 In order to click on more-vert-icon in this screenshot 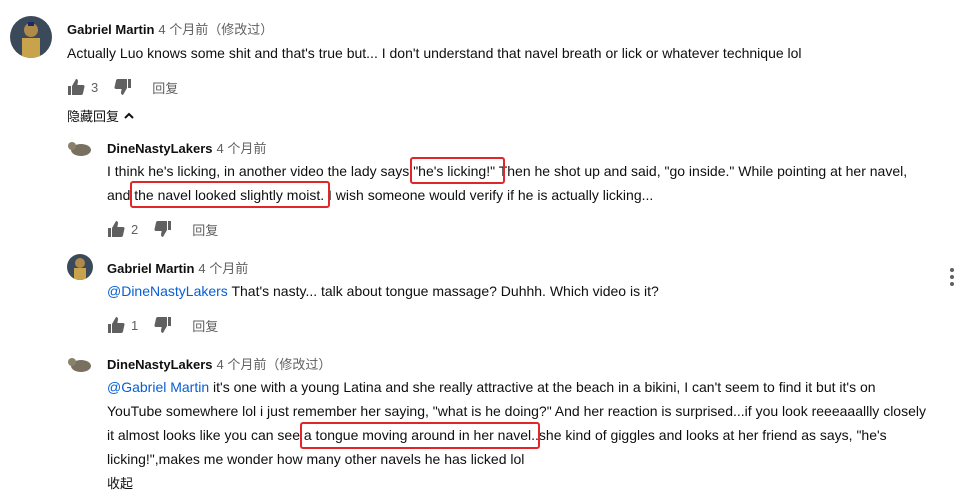, I will do `click(952, 278)`.